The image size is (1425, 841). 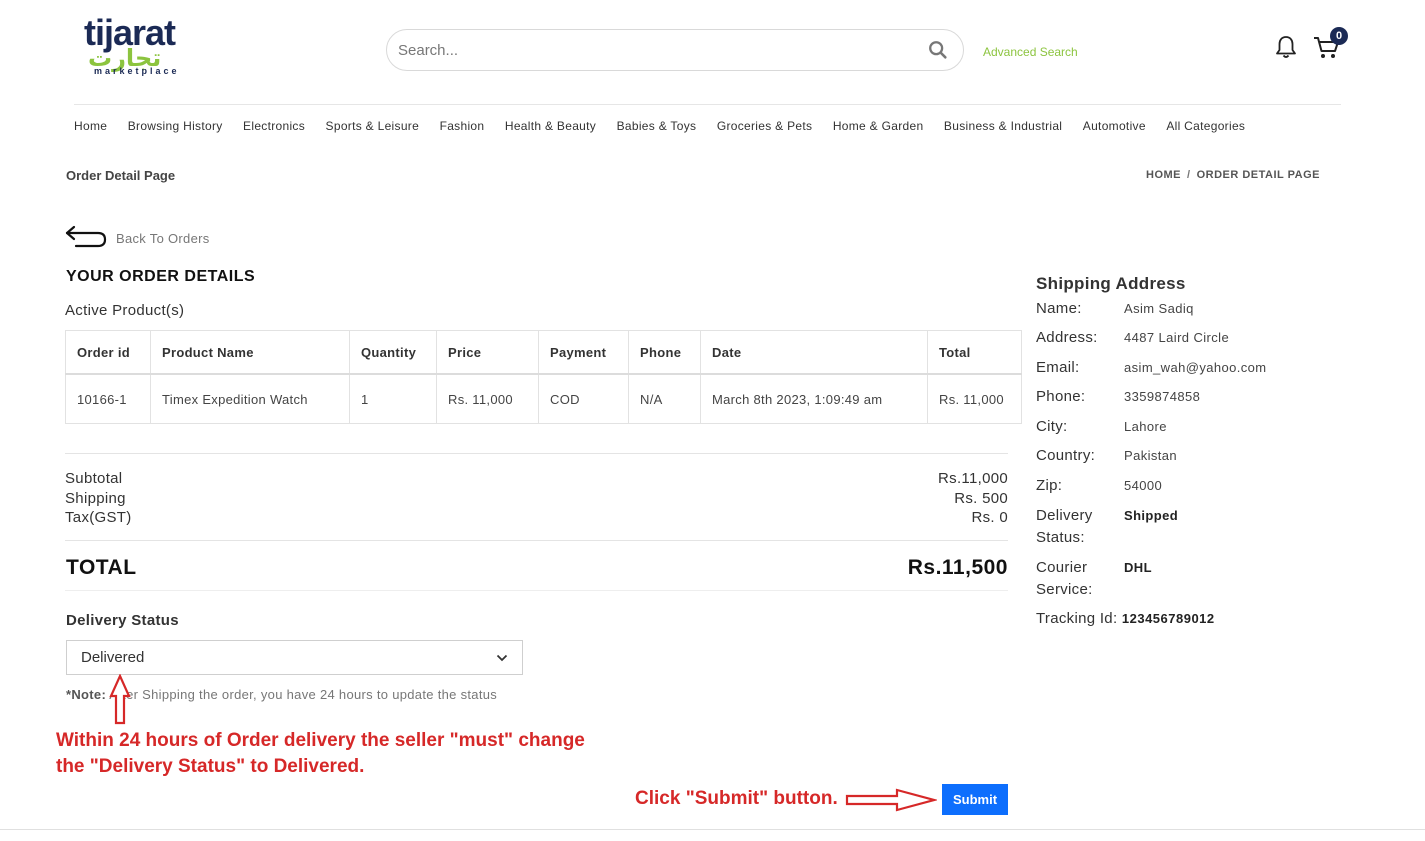 I want to click on total-label: TOTAL, so click(x=101, y=567).